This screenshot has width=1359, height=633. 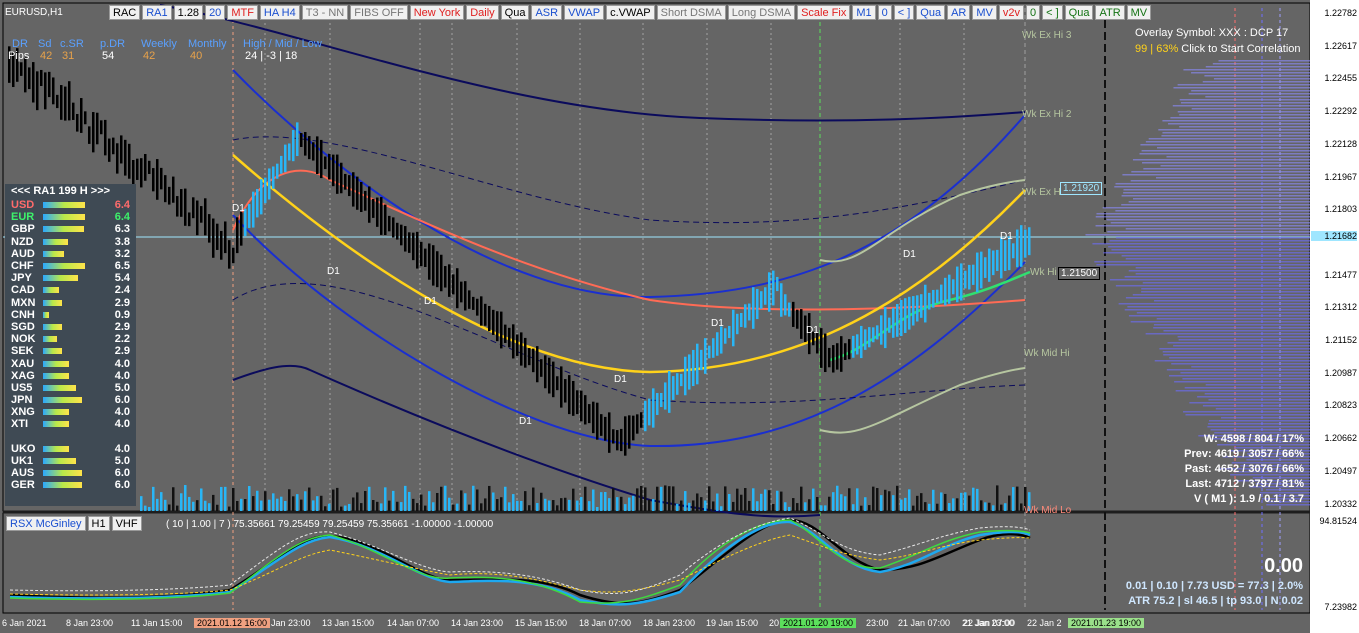 What do you see at coordinates (761, 12) in the screenshot?
I see `toolbar-button-long-dsma: Long DSMA` at bounding box center [761, 12].